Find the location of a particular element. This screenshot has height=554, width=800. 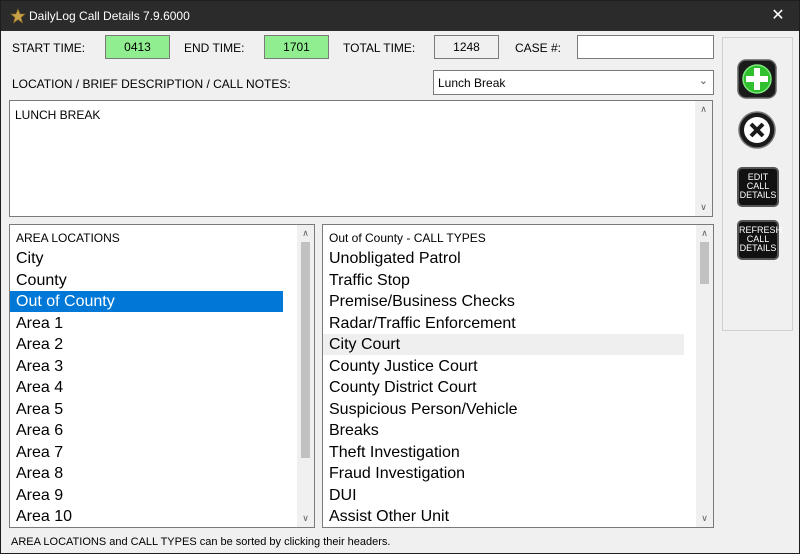

call-notes-text: LUNCH BREAK is located at coordinates (58, 115).